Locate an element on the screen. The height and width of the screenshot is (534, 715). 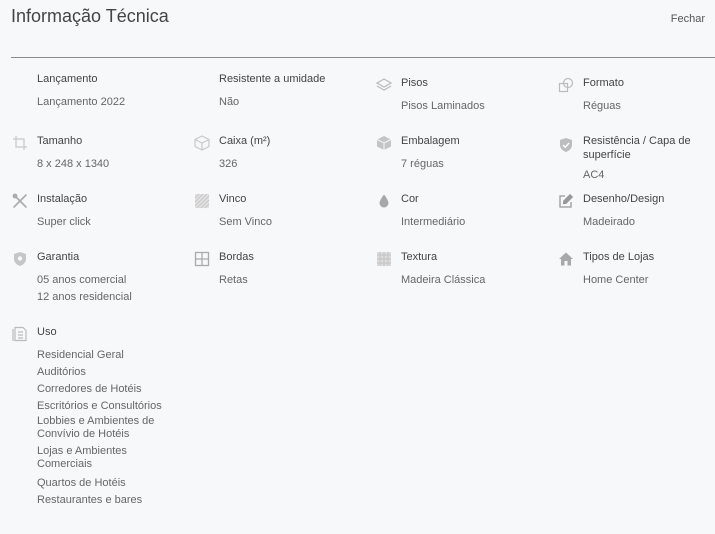
spec-value: AC4 is located at coordinates (594, 175).